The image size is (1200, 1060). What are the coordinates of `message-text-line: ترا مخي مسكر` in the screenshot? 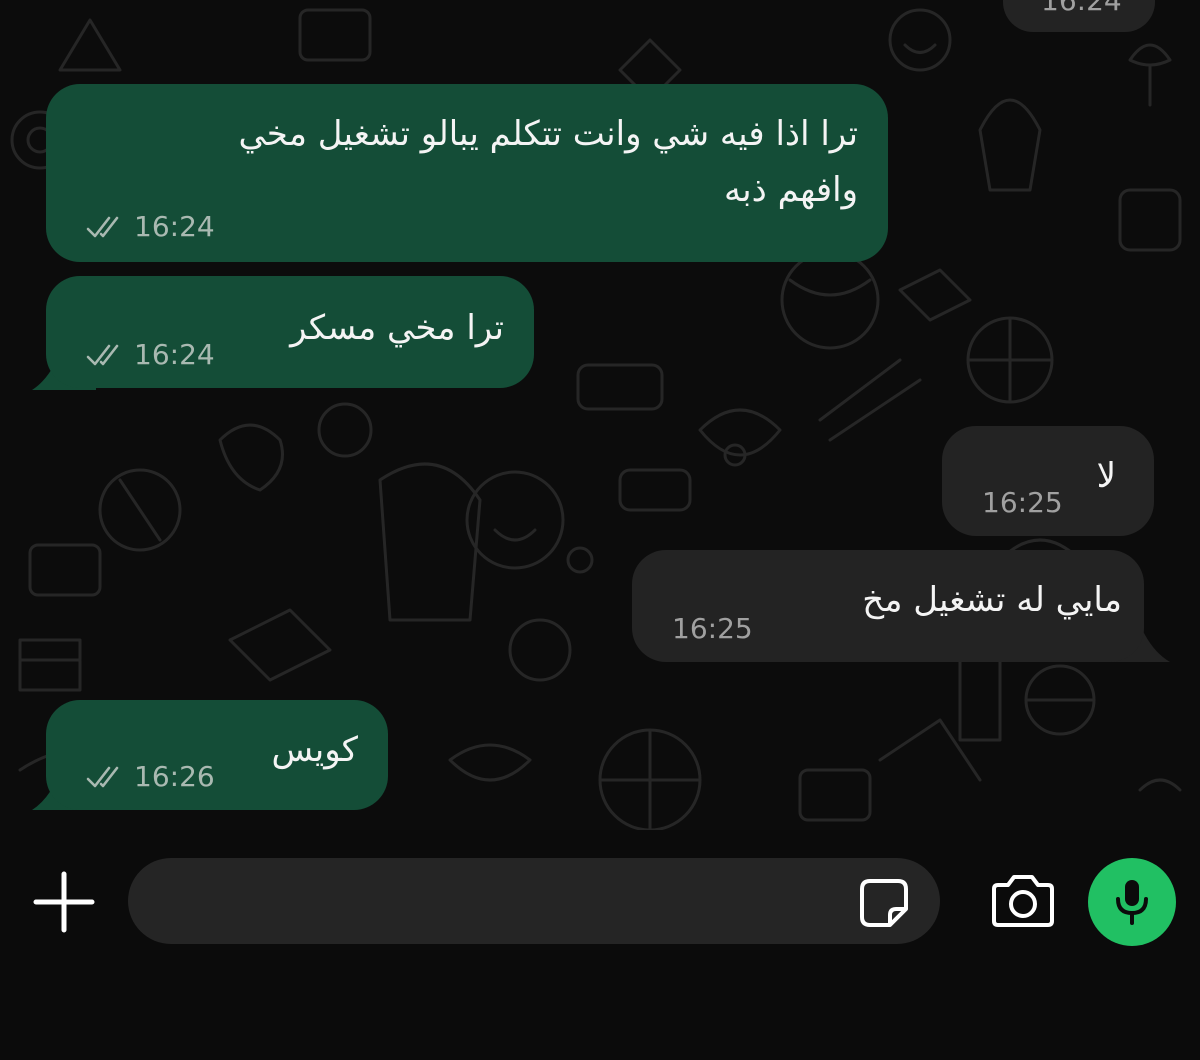 It's located at (397, 328).